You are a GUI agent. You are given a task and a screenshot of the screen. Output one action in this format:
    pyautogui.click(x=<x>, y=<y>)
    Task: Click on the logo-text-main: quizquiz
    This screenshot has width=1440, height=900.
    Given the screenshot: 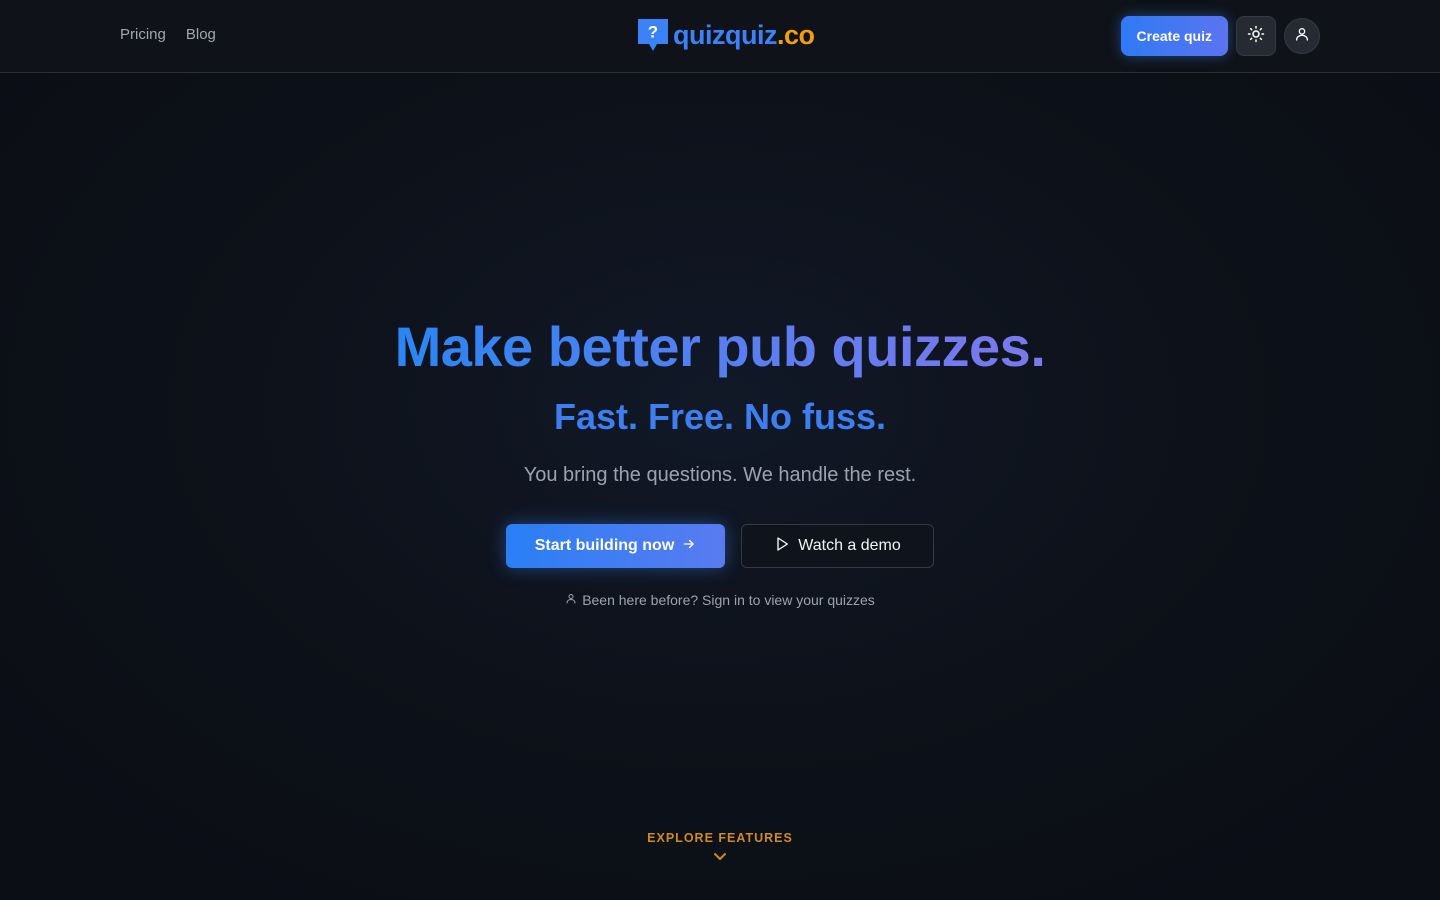 What is the action you would take?
    pyautogui.click(x=725, y=35)
    